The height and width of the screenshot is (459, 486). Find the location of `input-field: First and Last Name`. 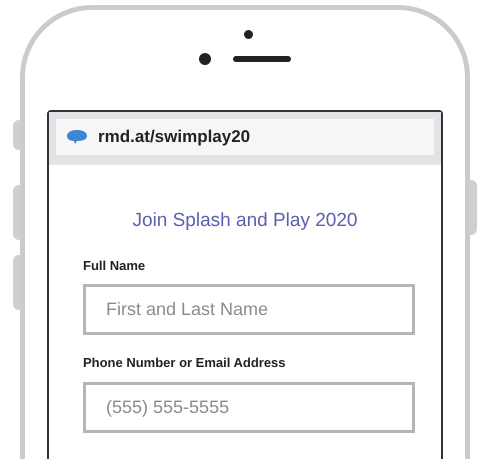

input-field: First and Last Name is located at coordinates (249, 309).